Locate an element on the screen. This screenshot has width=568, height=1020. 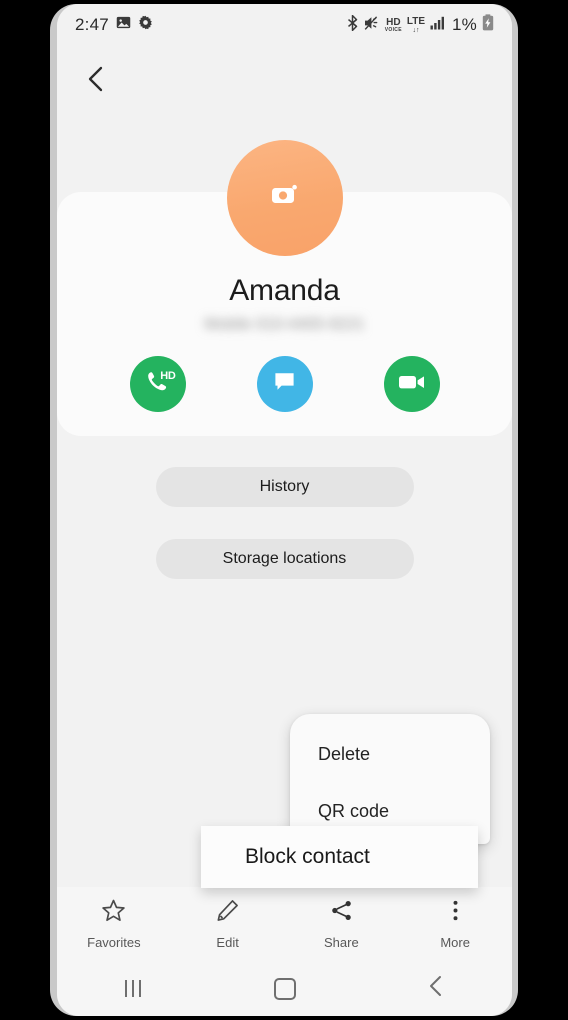
toolbar-item-edit: Edit is located at coordinates (228, 924).